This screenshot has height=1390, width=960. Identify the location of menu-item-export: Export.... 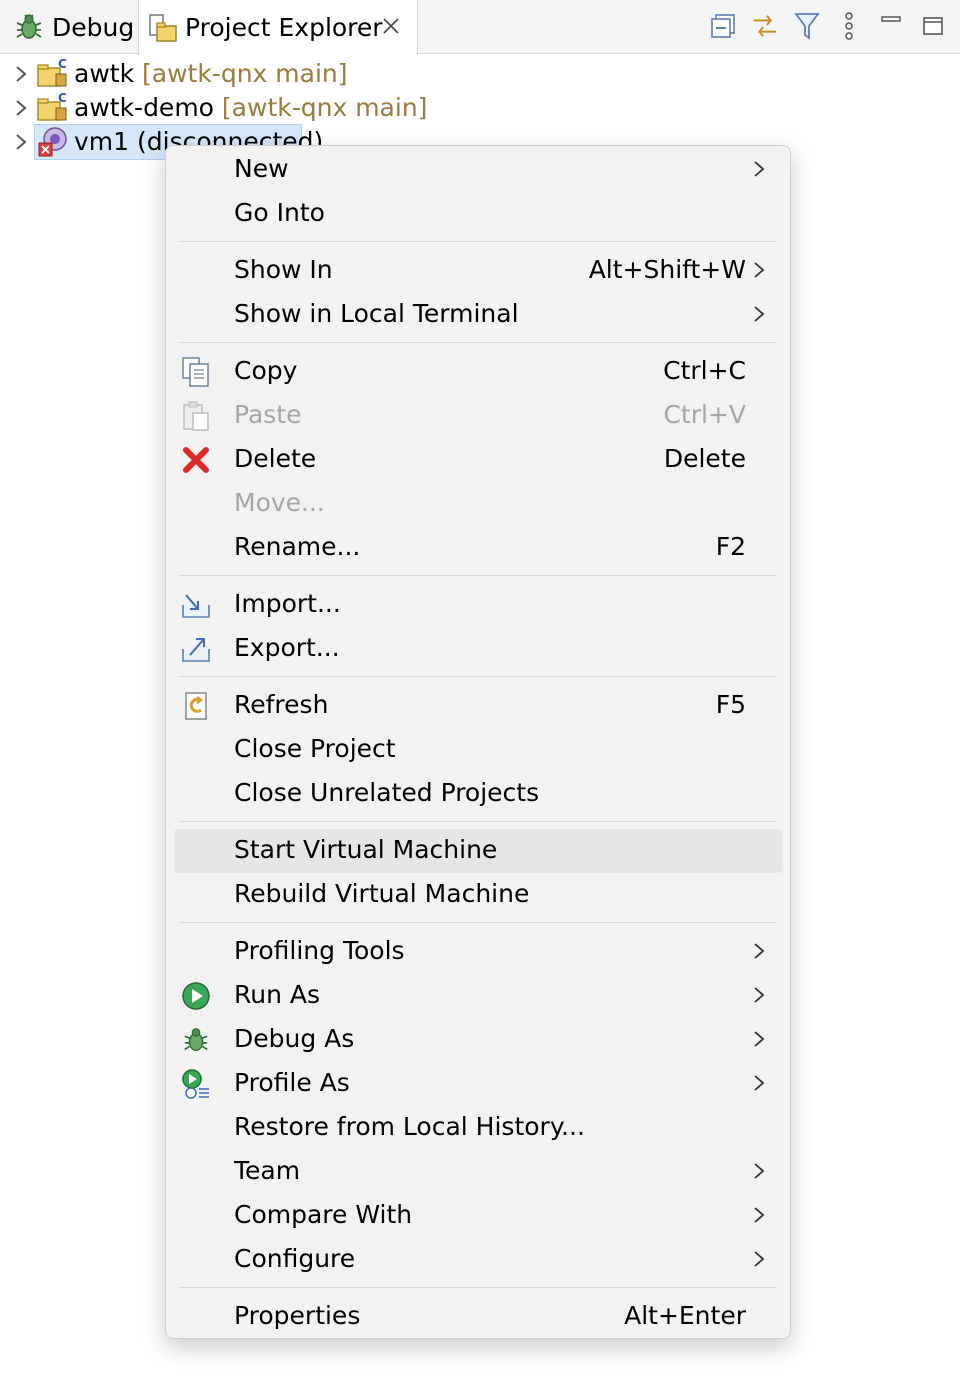
(478, 649).